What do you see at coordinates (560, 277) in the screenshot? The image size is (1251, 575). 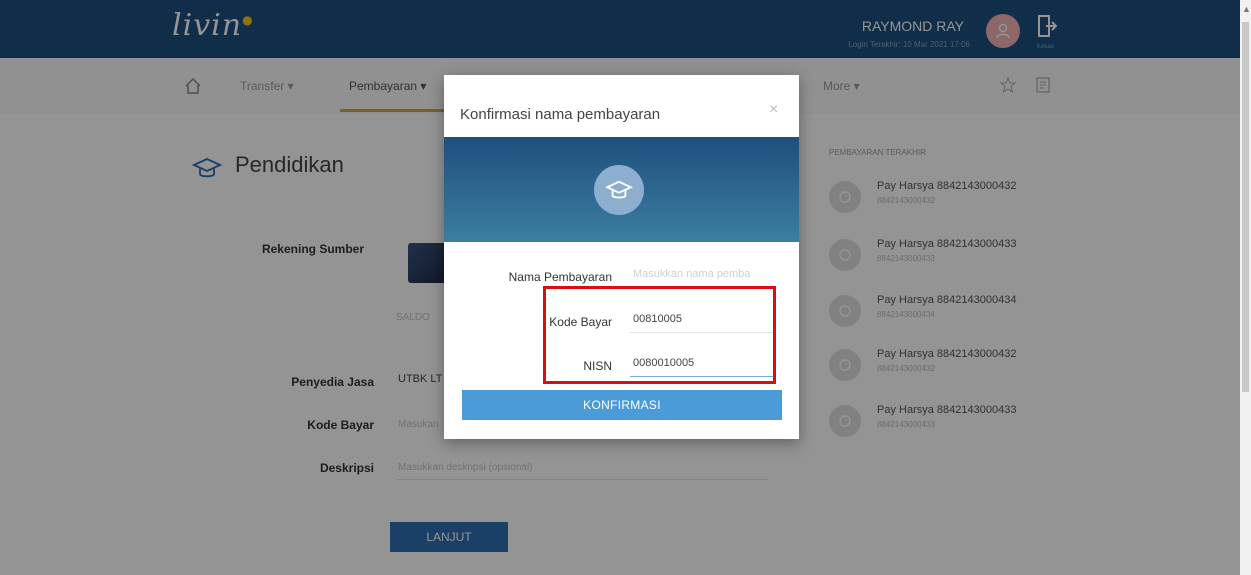 I see `nama-pembayaran-label: Nama Pembayaran` at bounding box center [560, 277].